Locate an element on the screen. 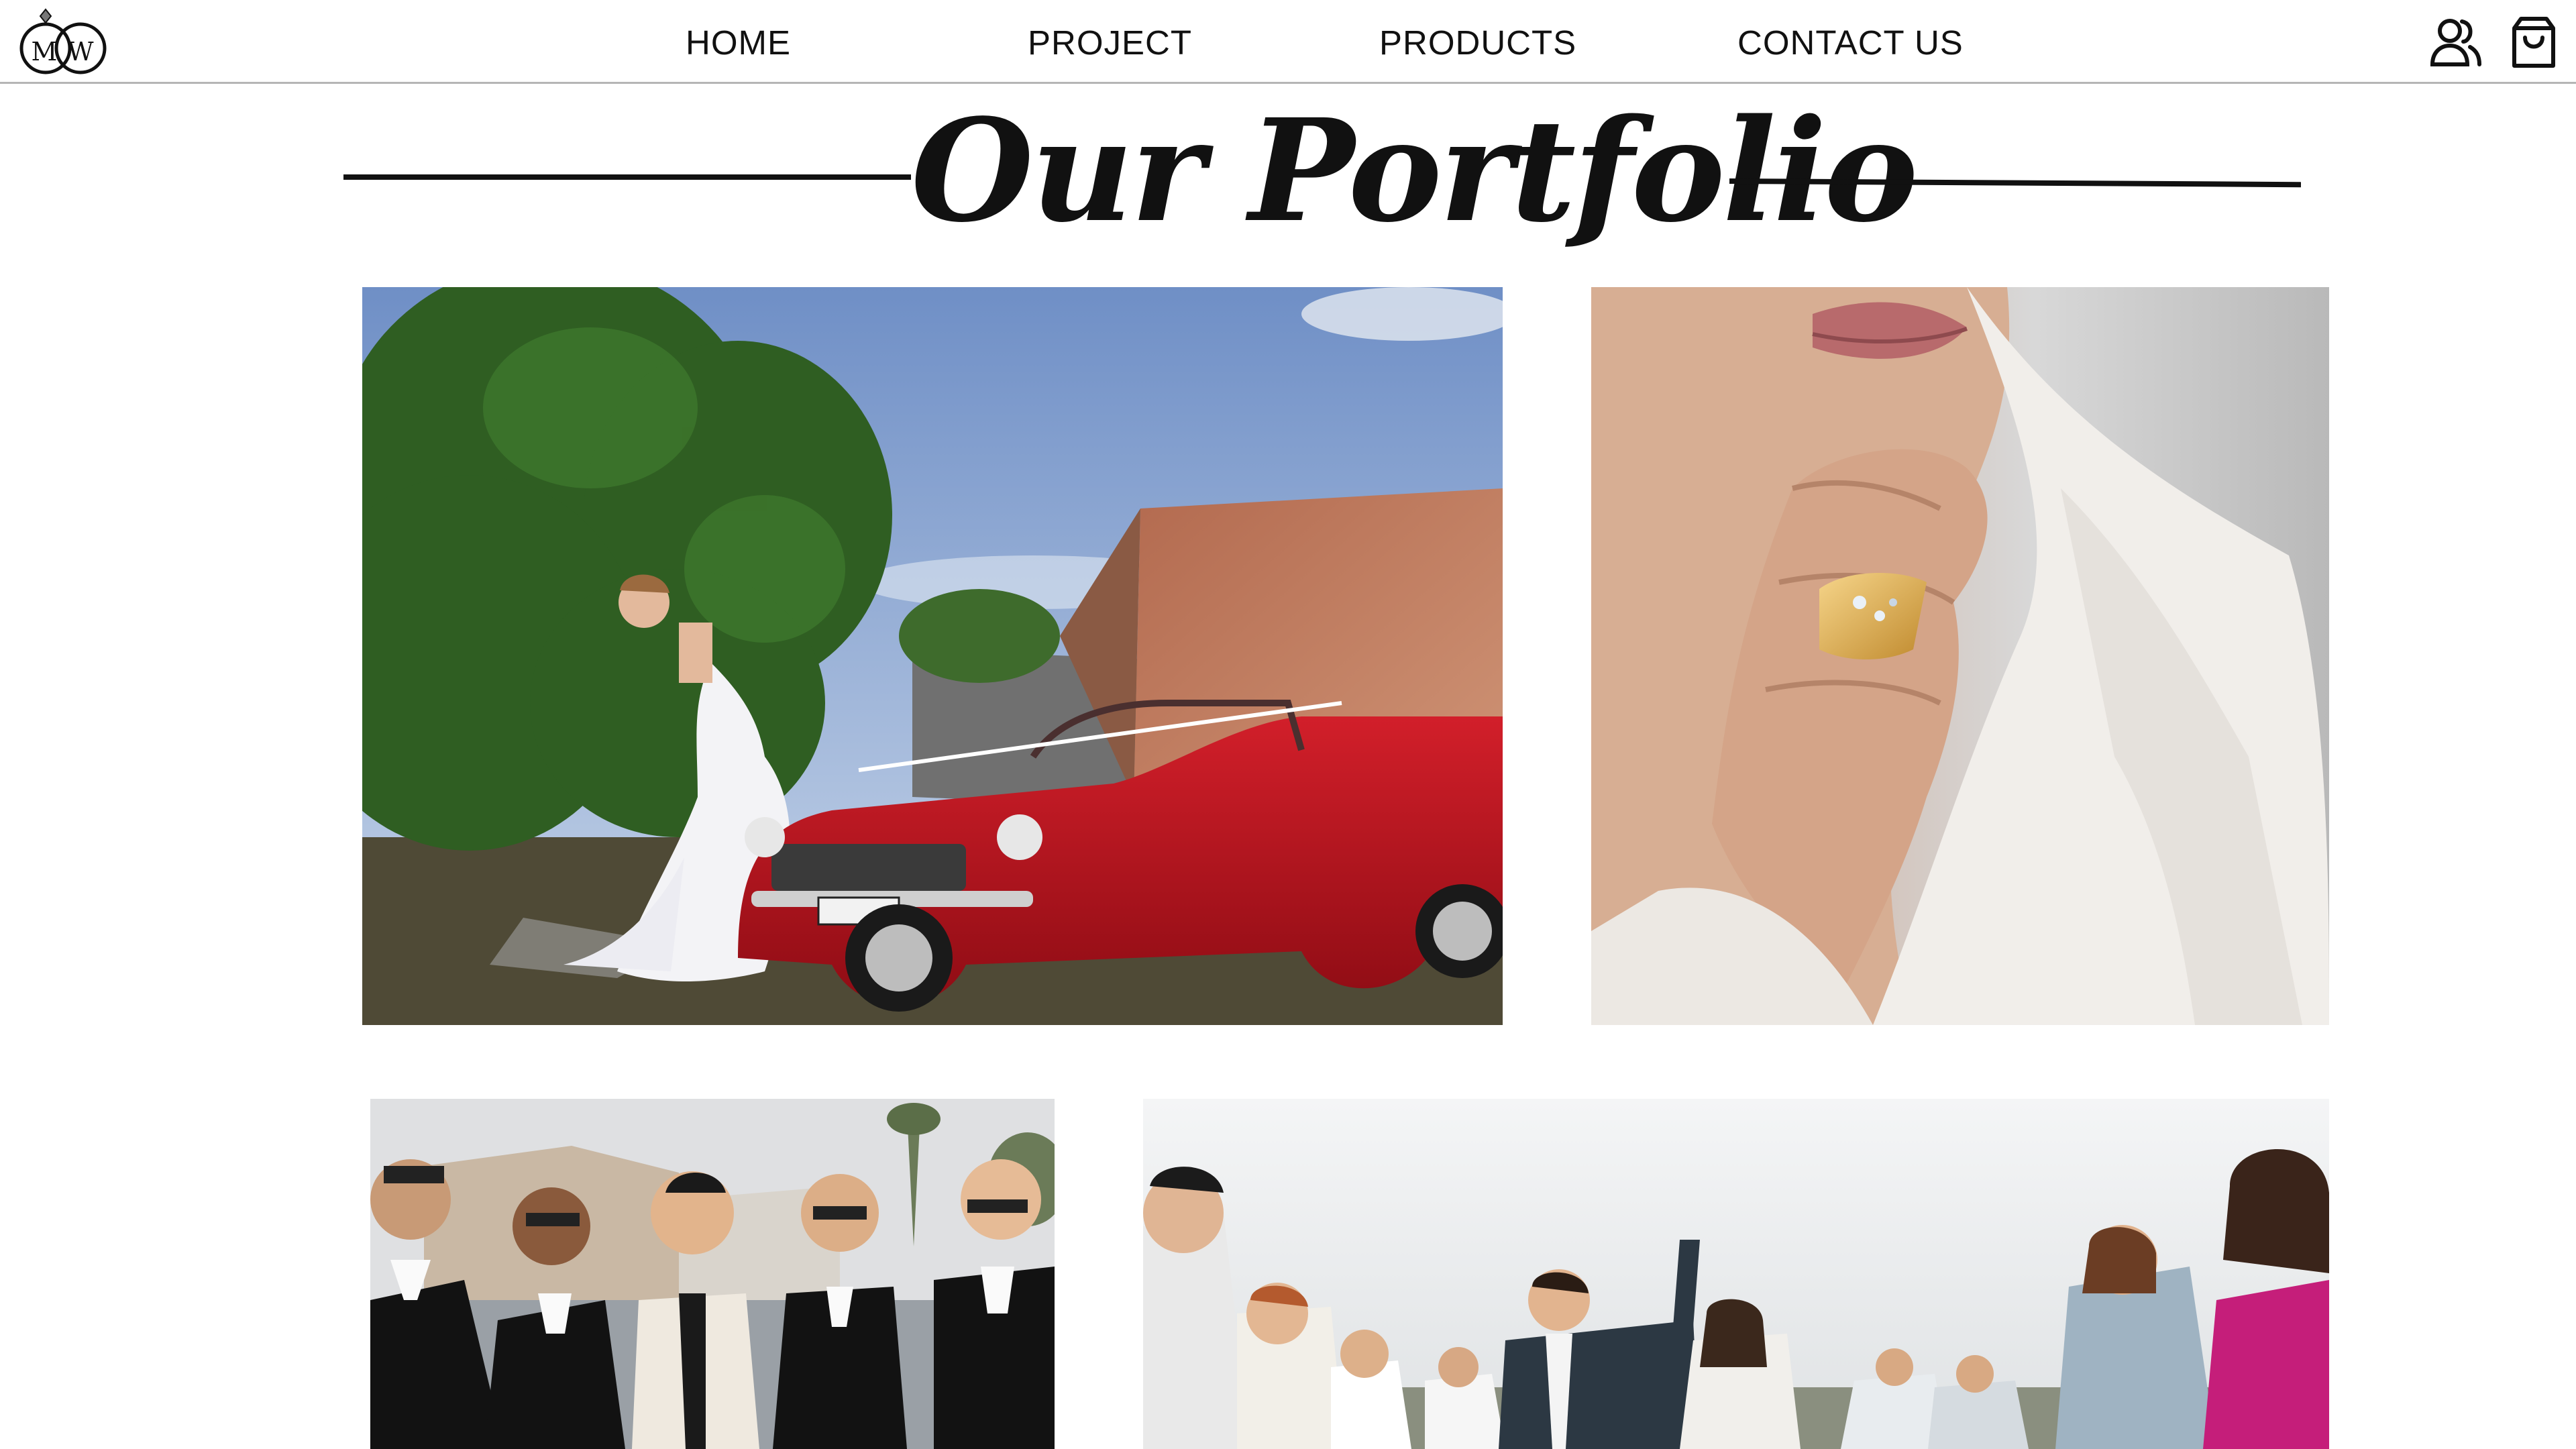 The height and width of the screenshot is (1449, 2576). shopping-bag-icon is located at coordinates (2533, 42).